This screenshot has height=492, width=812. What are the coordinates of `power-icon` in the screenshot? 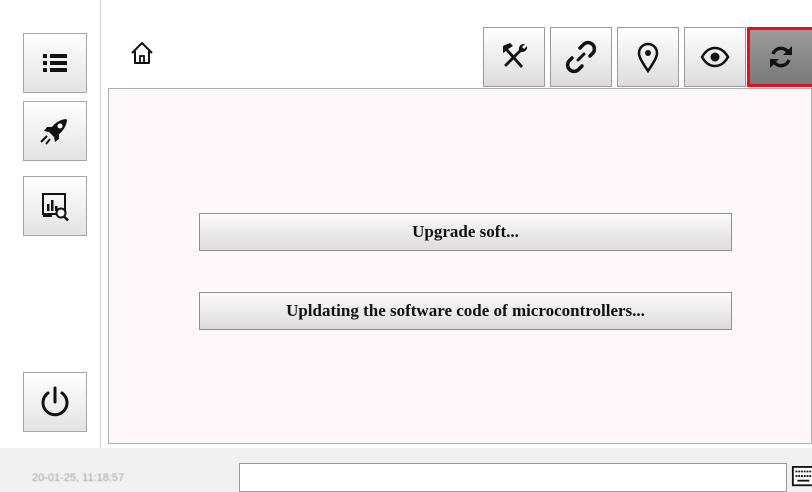 It's located at (55, 401).